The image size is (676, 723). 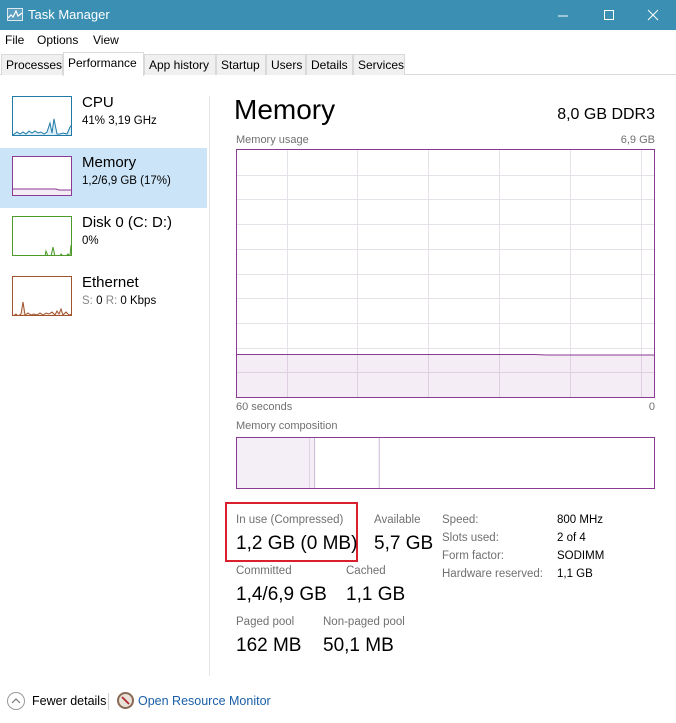 What do you see at coordinates (69, 701) in the screenshot?
I see `fewer-details-link: Fewer details` at bounding box center [69, 701].